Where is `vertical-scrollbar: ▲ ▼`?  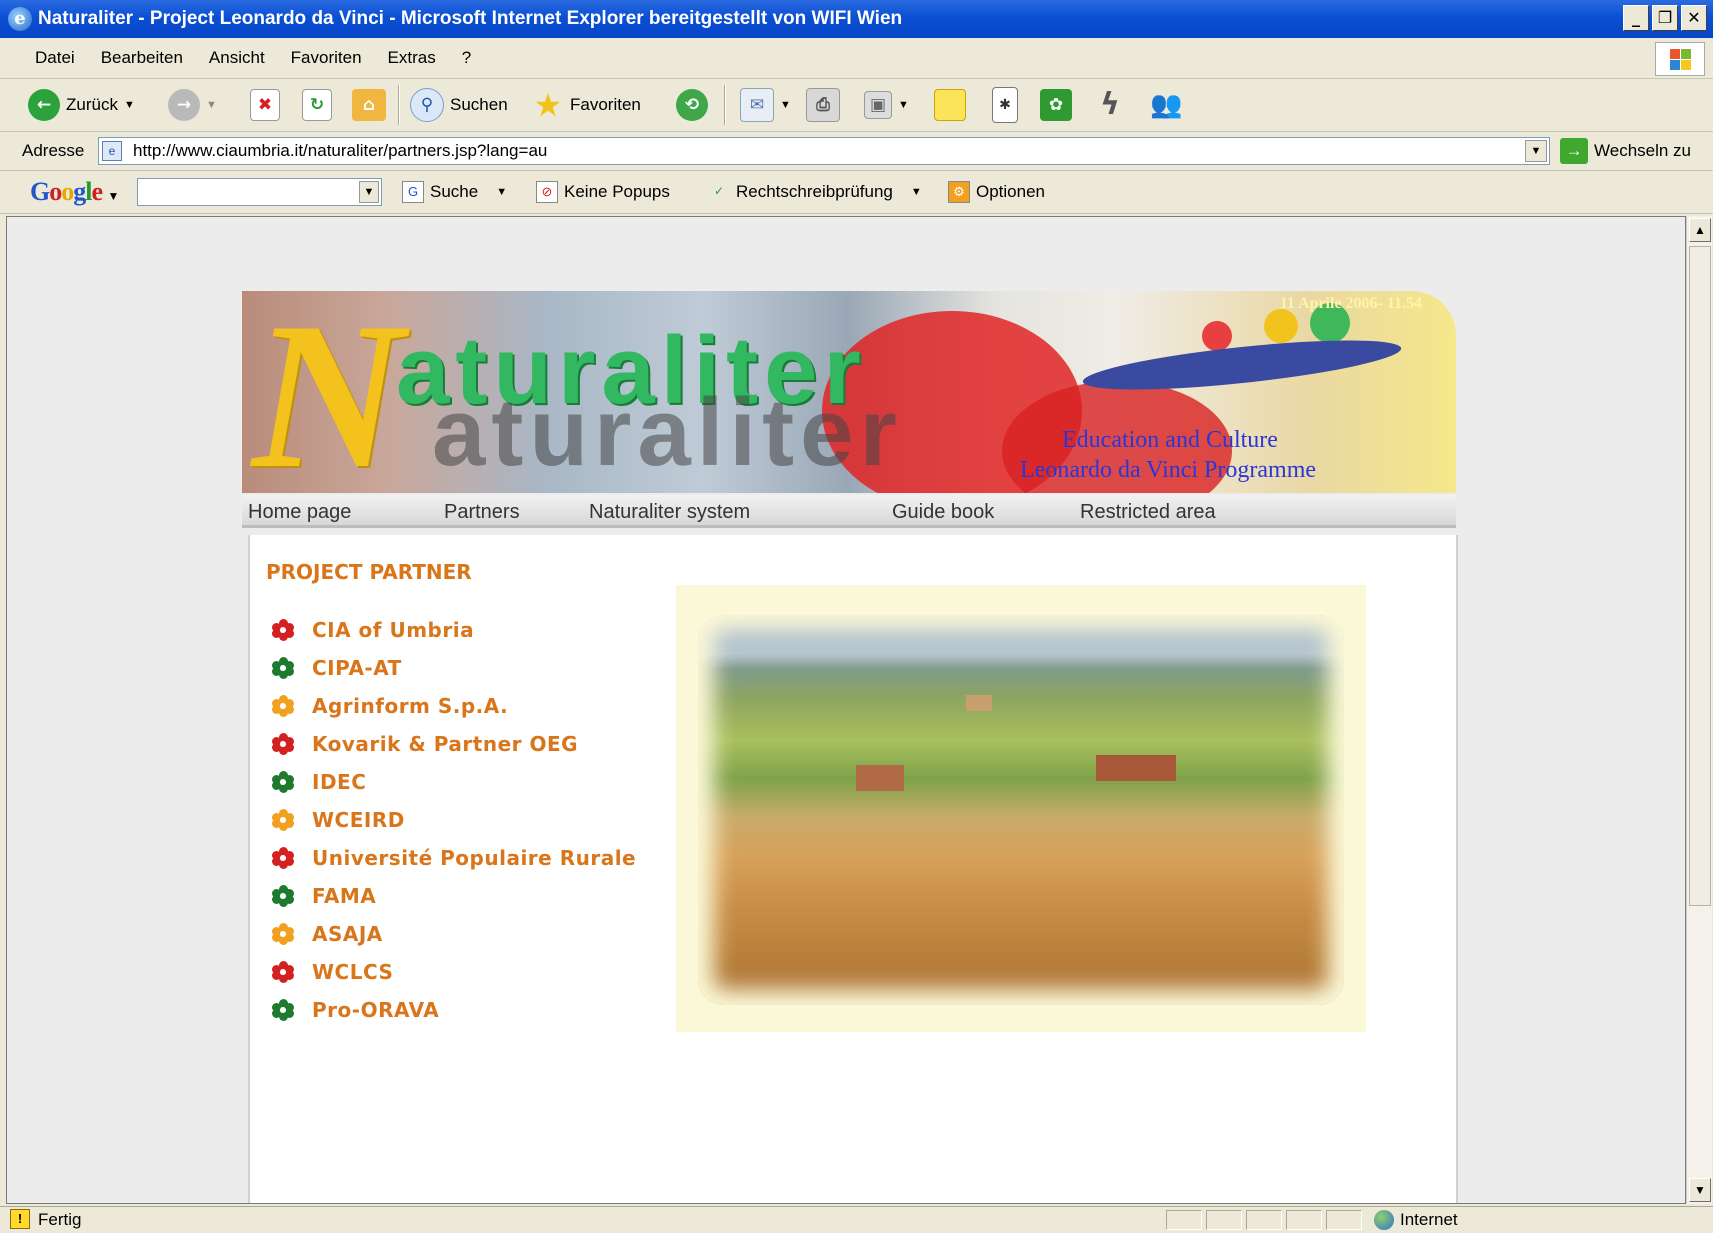
vertical-scrollbar: ▲ ▼ is located at coordinates (1699, 710).